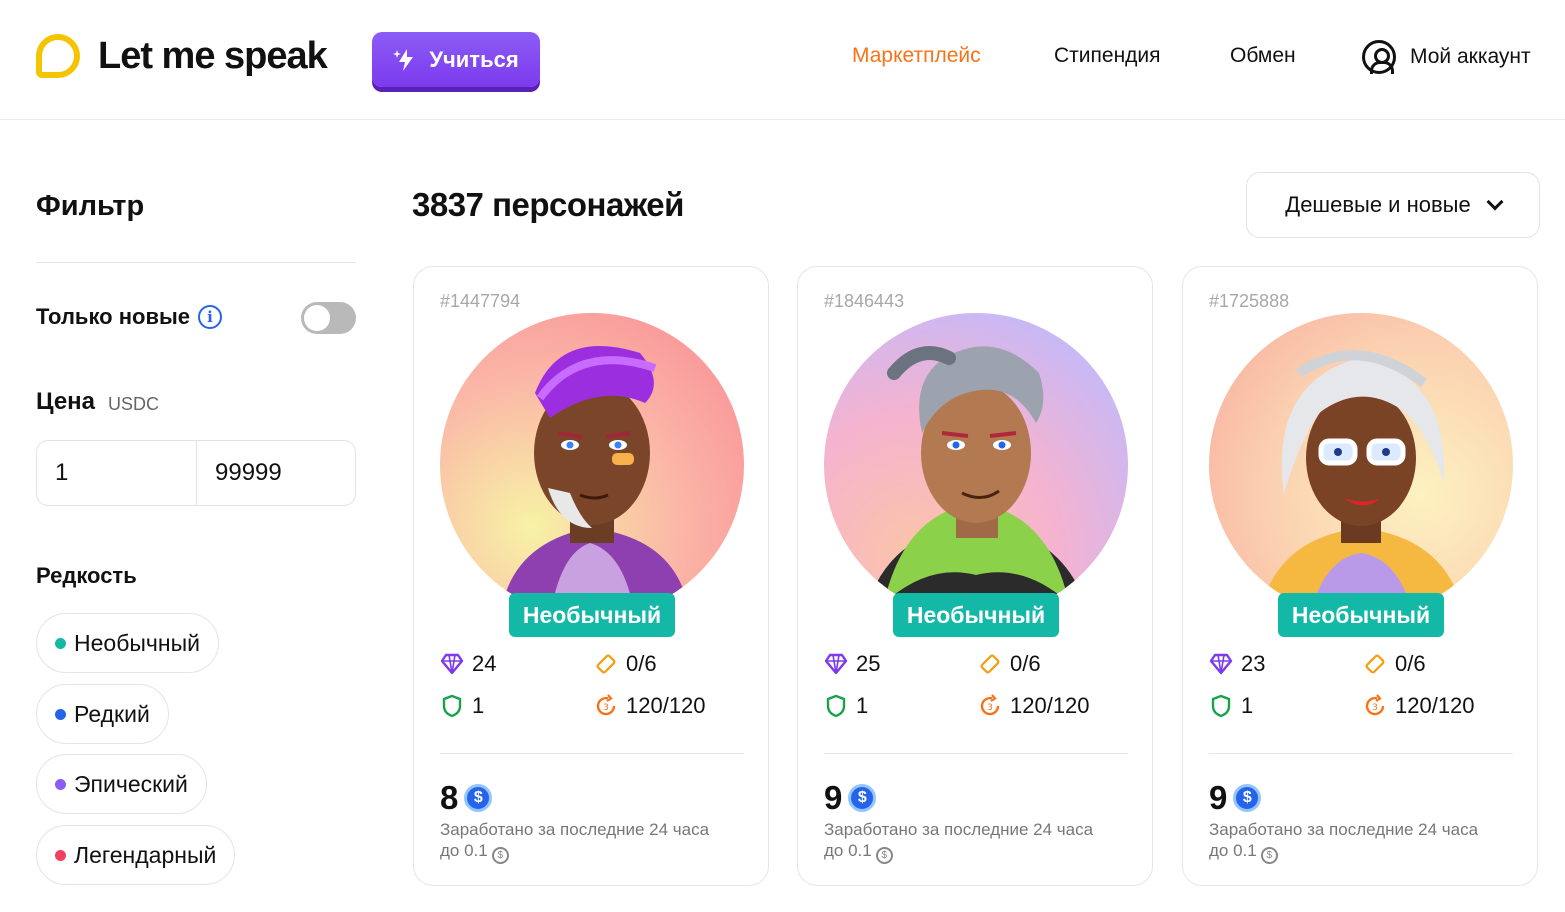 The height and width of the screenshot is (912, 1565). What do you see at coordinates (1446, 57) in the screenshot?
I see `account-menu: Мой аккаунт` at bounding box center [1446, 57].